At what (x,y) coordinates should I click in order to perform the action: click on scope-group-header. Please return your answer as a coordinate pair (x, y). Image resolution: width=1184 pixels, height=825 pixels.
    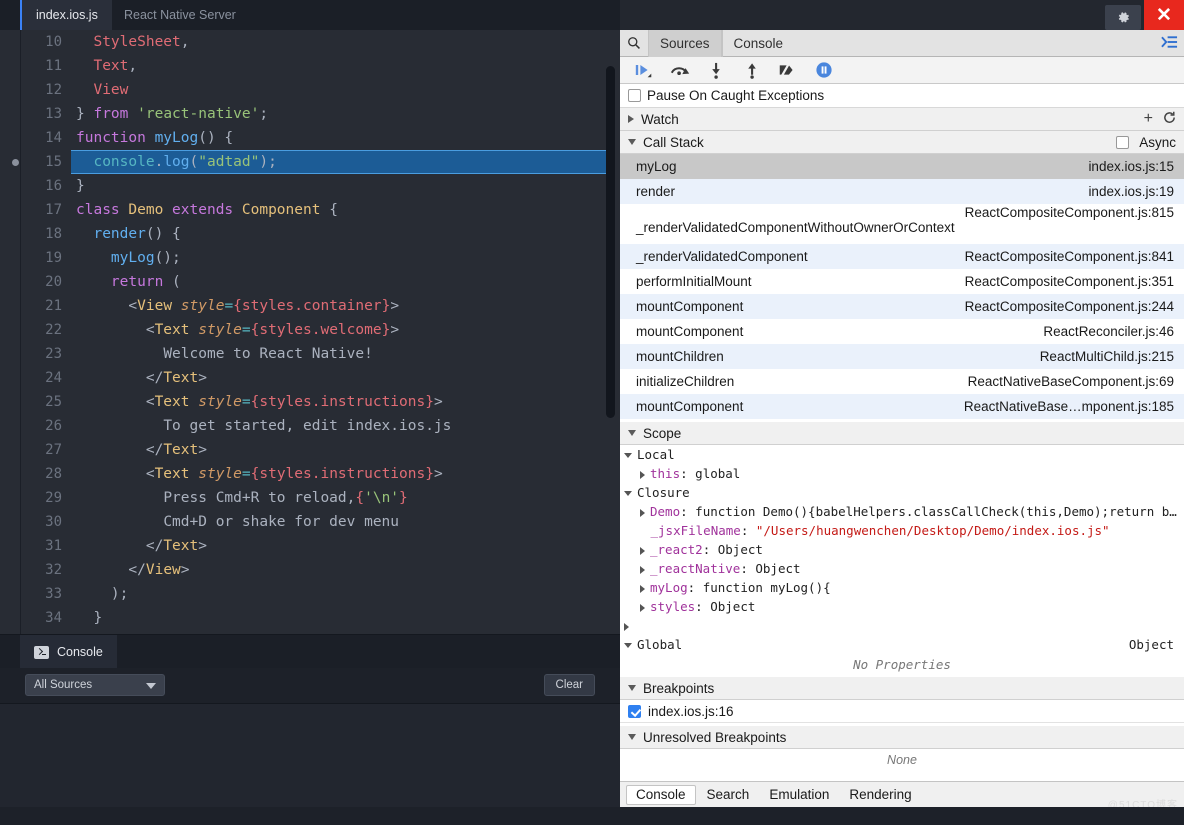
    Looking at the image, I should click on (902, 625).